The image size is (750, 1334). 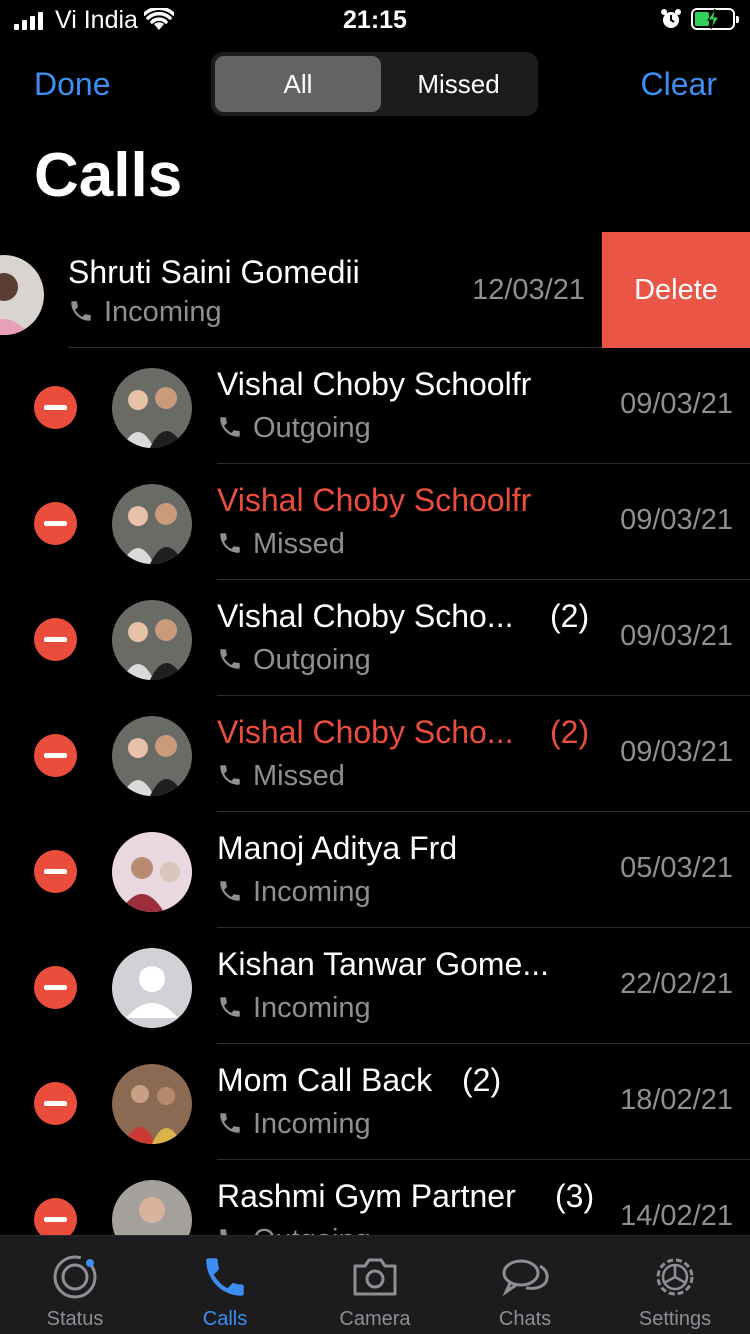 I want to click on status-bar: Vi India 21:15, so click(x=375, y=20).